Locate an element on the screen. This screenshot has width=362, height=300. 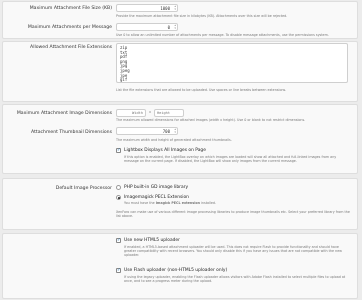
html5-uploader-label: Use new HTML5 uploader is located at coordinates (152, 240).